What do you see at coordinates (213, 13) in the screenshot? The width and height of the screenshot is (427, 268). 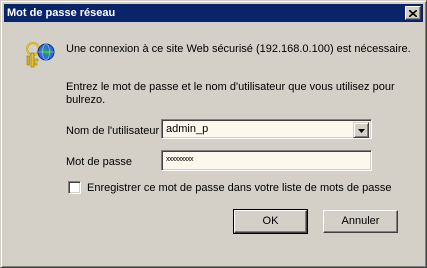 I see `title-bar: Mot de passe réseau` at bounding box center [213, 13].